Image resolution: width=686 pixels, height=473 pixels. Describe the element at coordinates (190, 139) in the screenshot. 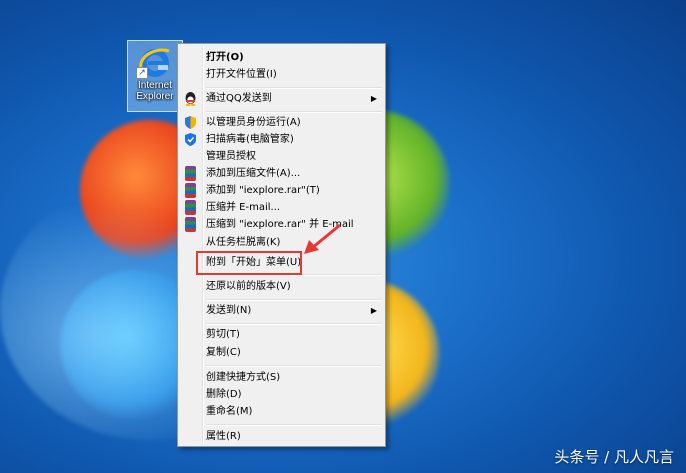

I see `tencent-pc-manager-icon` at that location.